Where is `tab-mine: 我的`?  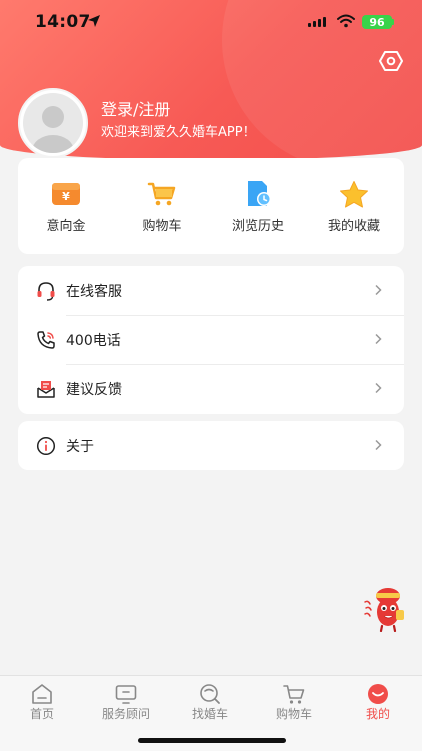
tab-mine: 我的 is located at coordinates (378, 703).